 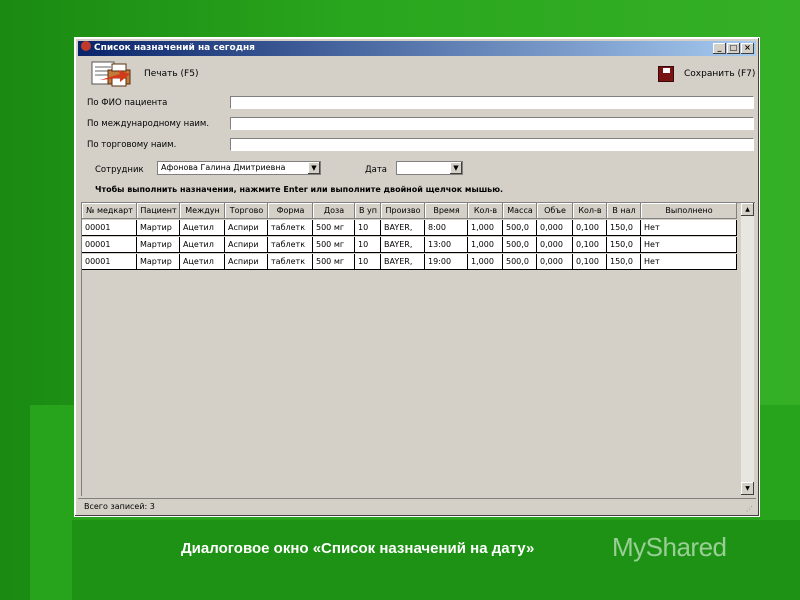 I want to click on scroll-down-icon: ▼, so click(x=747, y=488).